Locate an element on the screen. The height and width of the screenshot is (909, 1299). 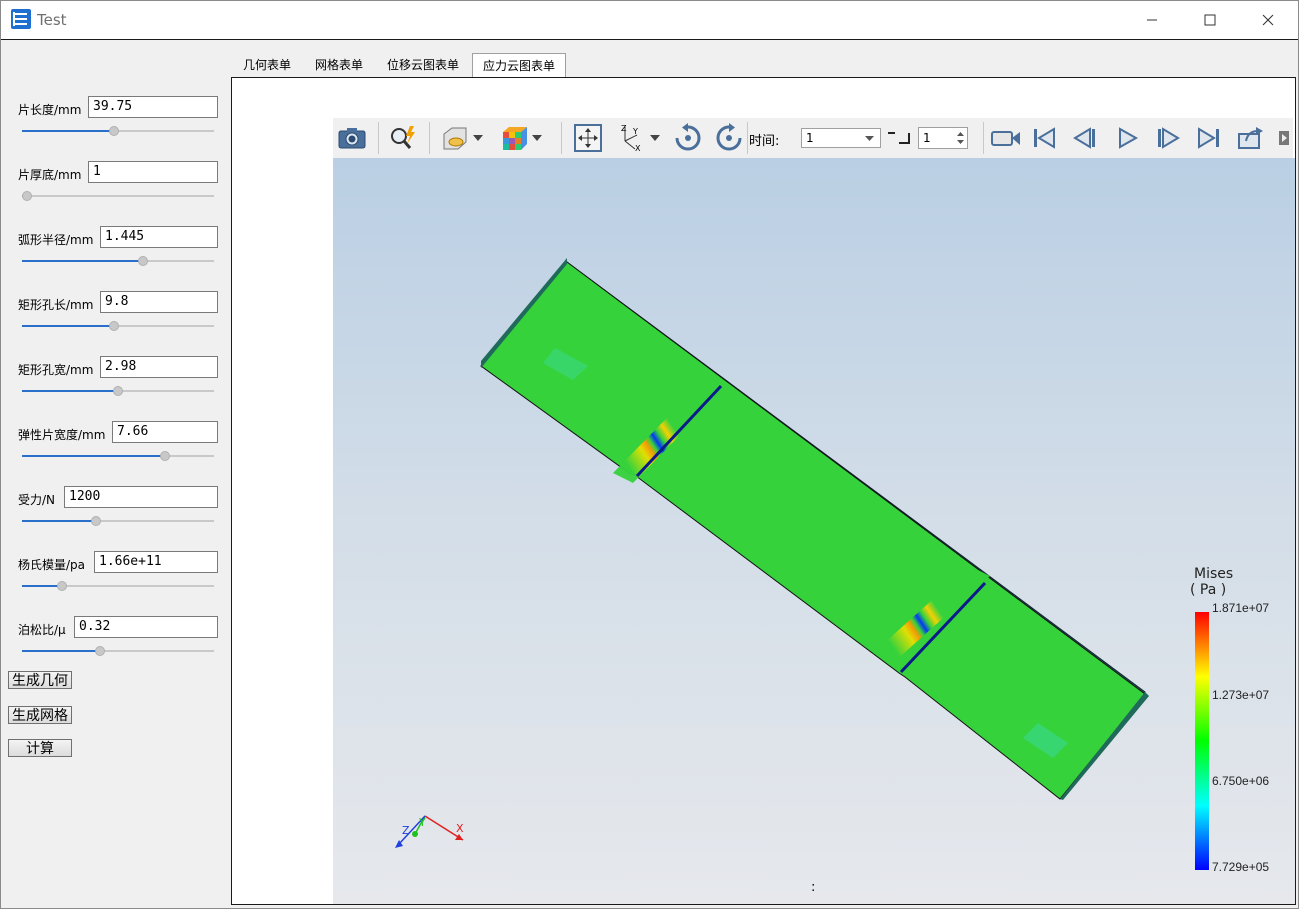
close-button is located at coordinates (1268, 20).